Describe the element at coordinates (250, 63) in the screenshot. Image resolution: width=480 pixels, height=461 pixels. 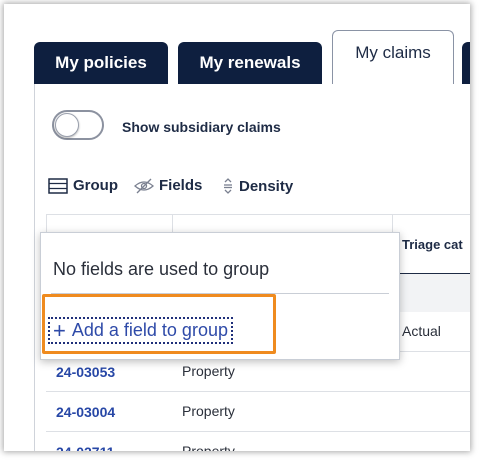
I see `tab-my-renewals: My renewals` at that location.